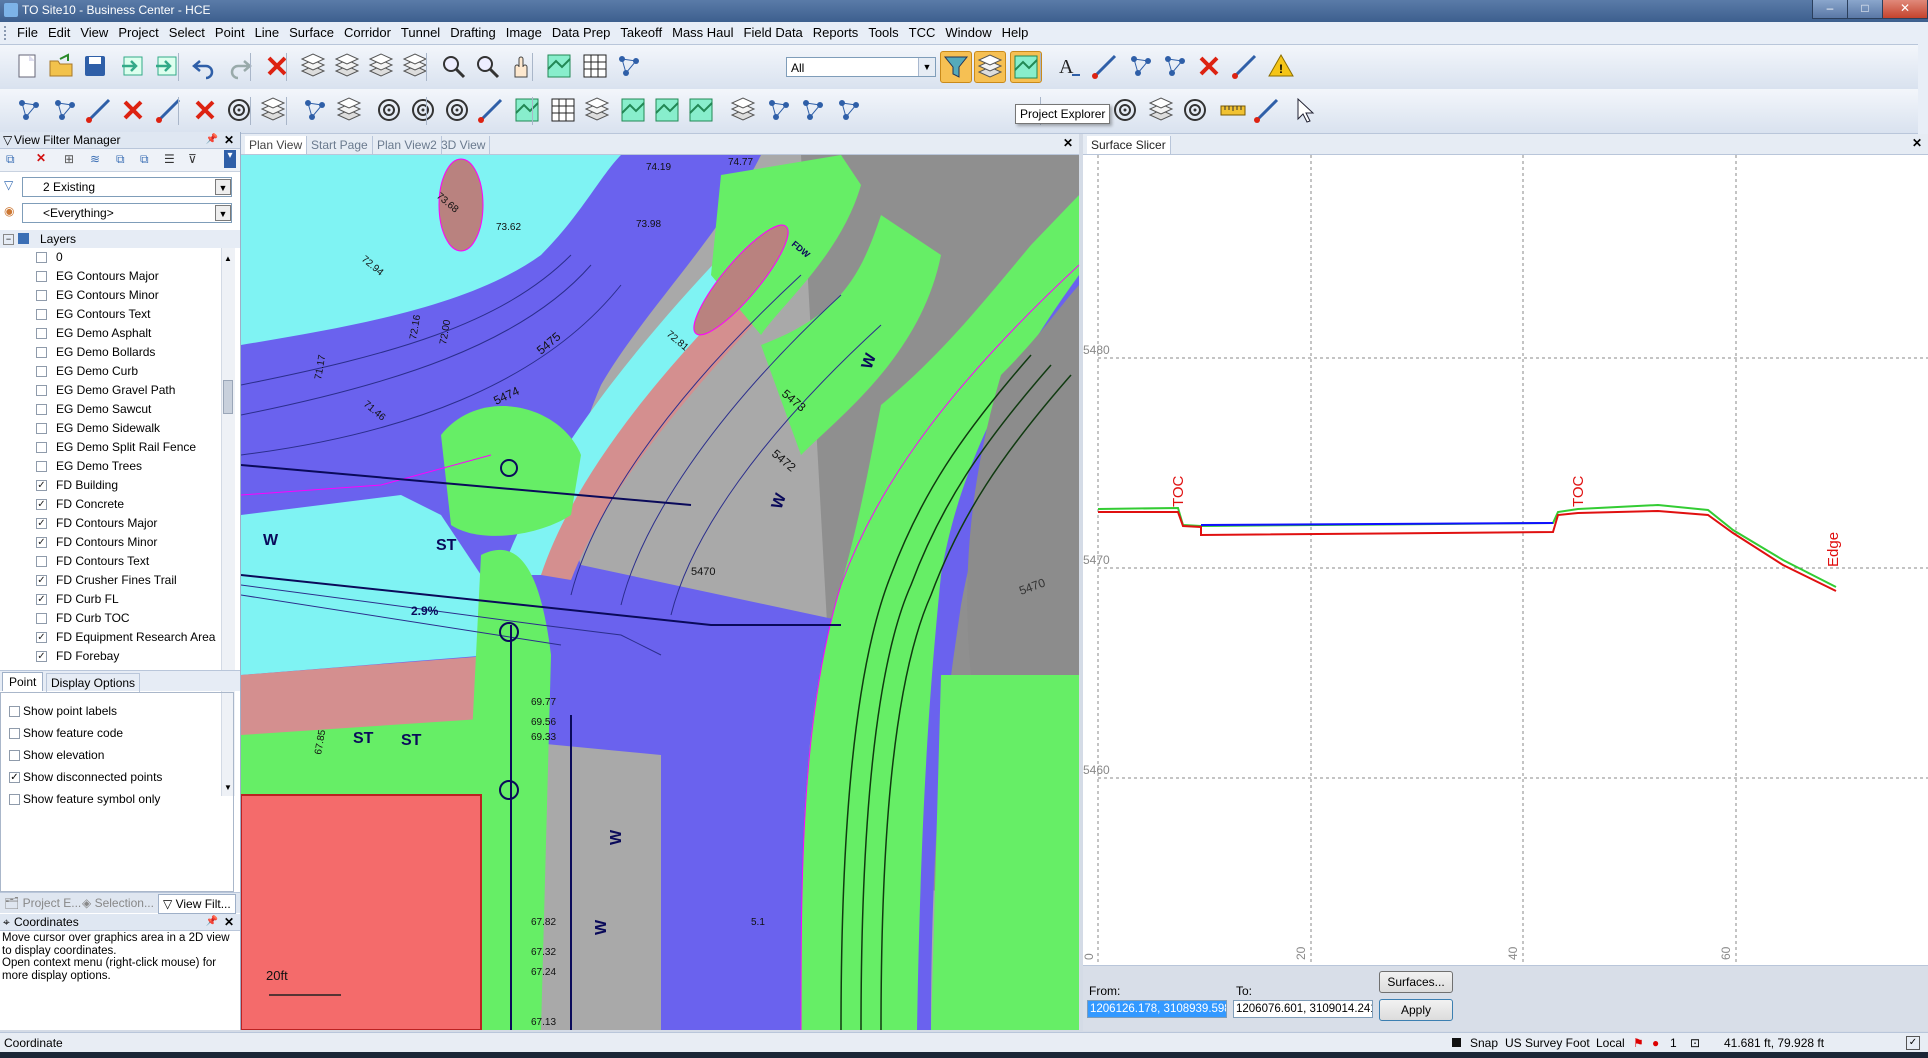 This screenshot has height=1058, width=1928. I want to click on measure-icon, so click(491, 110).